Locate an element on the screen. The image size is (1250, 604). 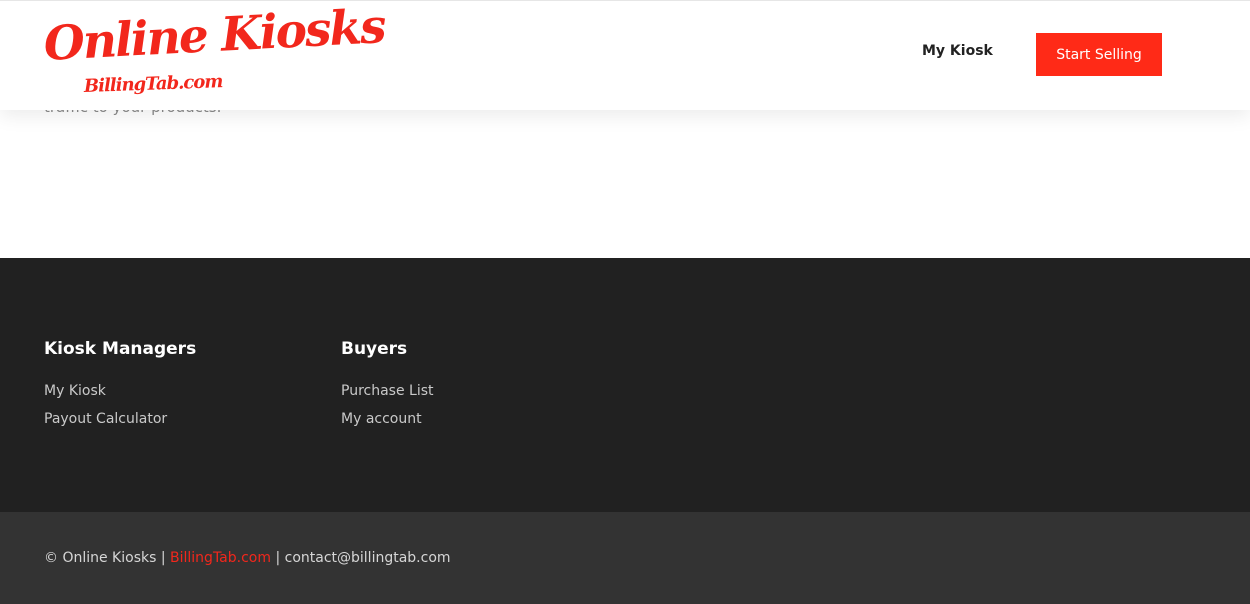
list-item: Payout Calculator is located at coordinates (120, 418).